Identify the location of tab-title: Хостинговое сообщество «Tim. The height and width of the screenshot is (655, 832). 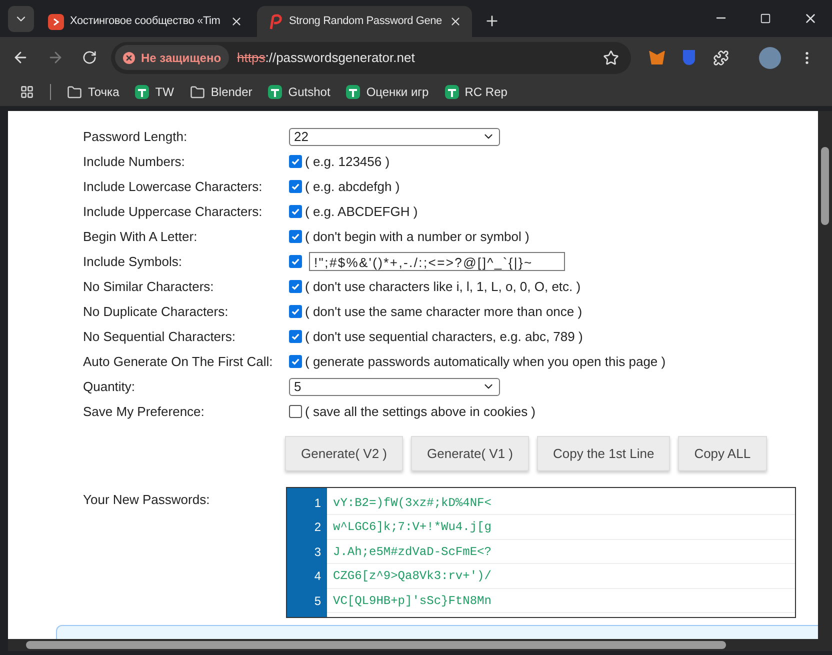
(146, 22).